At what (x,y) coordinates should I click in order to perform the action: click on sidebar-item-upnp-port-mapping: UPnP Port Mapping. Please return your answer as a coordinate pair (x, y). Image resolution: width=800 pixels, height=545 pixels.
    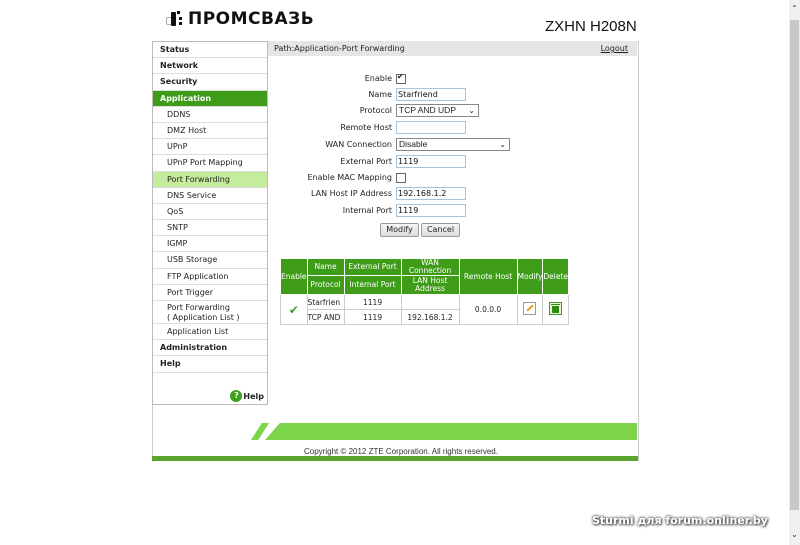
    Looking at the image, I should click on (210, 163).